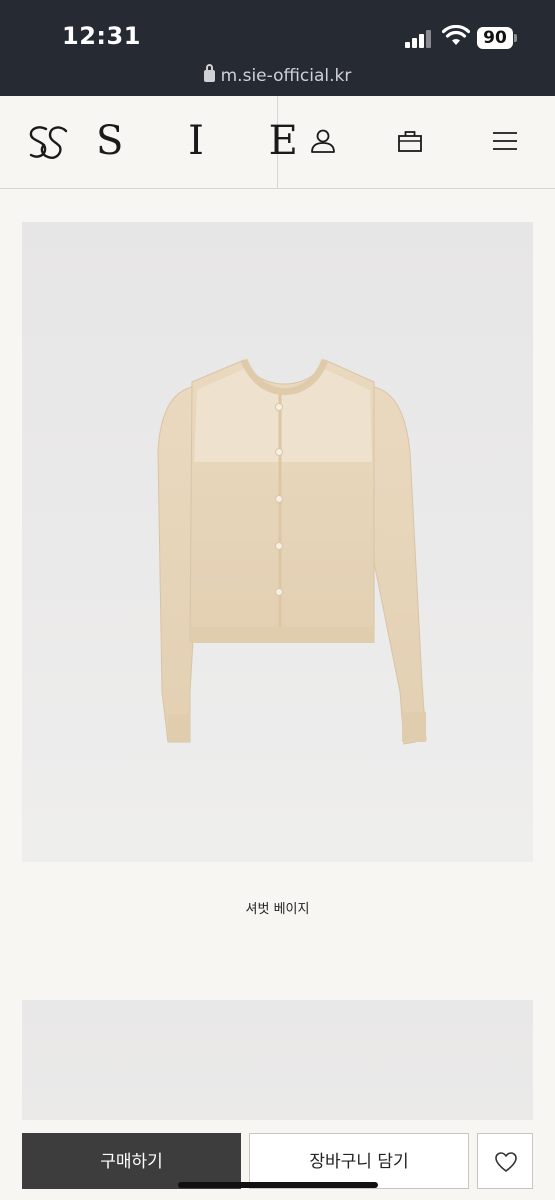  Describe the element at coordinates (419, 39) in the screenshot. I see `cellular-signal-icon` at that location.